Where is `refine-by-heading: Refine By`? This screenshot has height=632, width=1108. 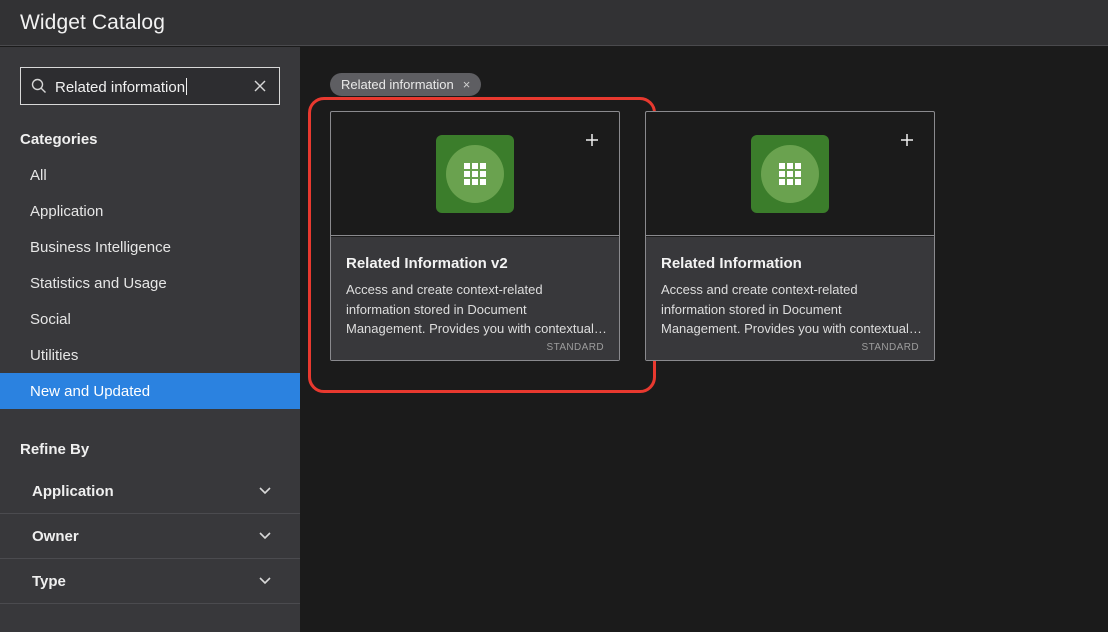
refine-by-heading: Refine By is located at coordinates (55, 449).